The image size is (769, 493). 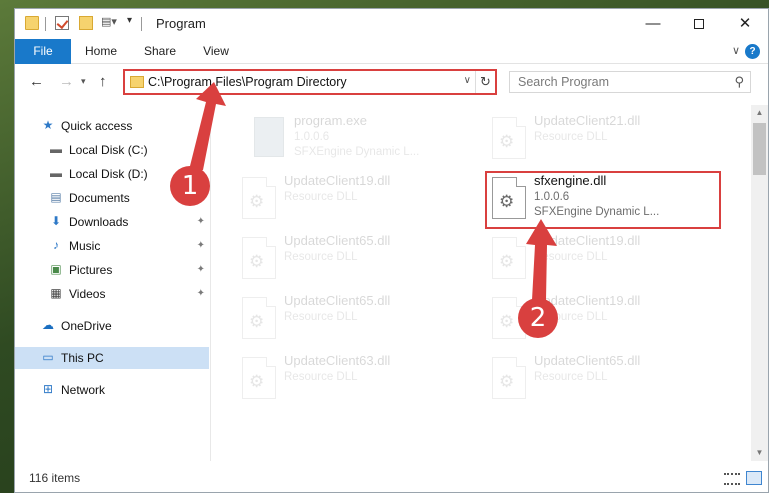 I want to click on help-icon: ?, so click(x=752, y=51).